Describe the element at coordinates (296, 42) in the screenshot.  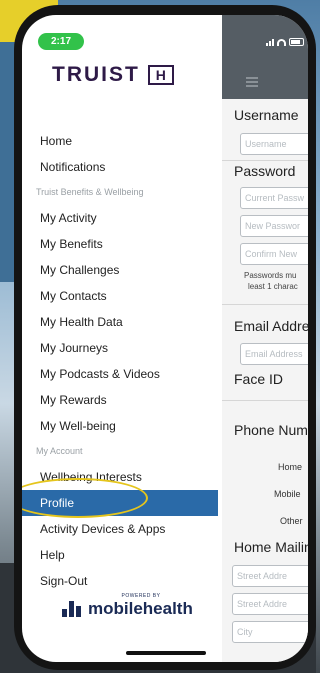
I see `battery-icon` at that location.